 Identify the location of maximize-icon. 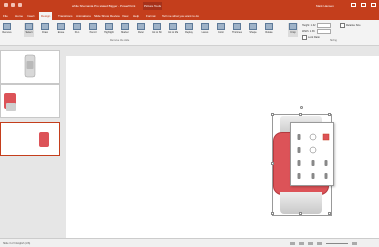
(363, 5).